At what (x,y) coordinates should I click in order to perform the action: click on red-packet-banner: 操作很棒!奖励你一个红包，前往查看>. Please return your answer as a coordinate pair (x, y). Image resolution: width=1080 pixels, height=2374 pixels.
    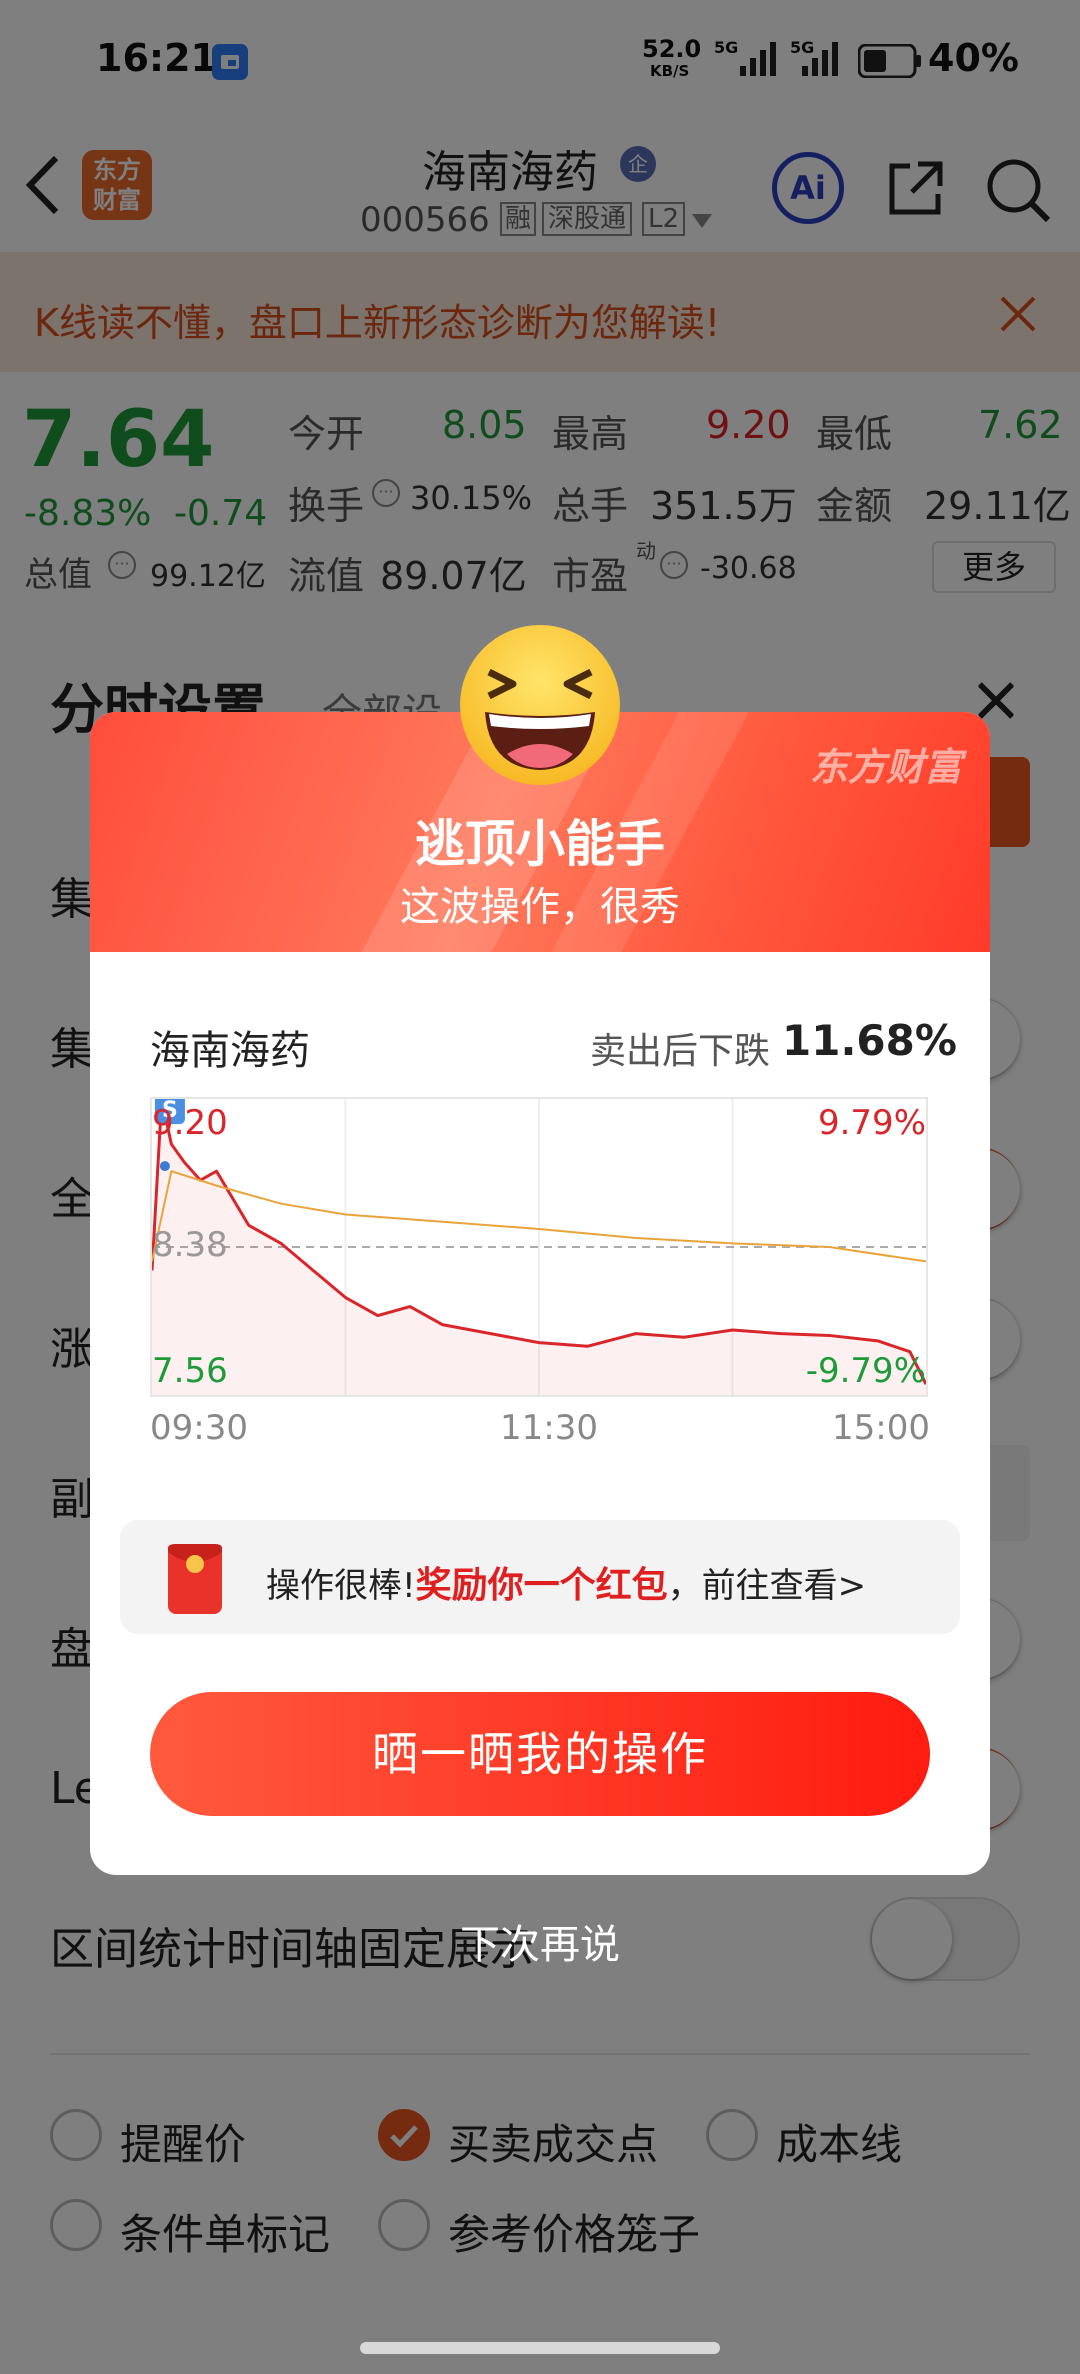
    Looking at the image, I should click on (540, 1577).